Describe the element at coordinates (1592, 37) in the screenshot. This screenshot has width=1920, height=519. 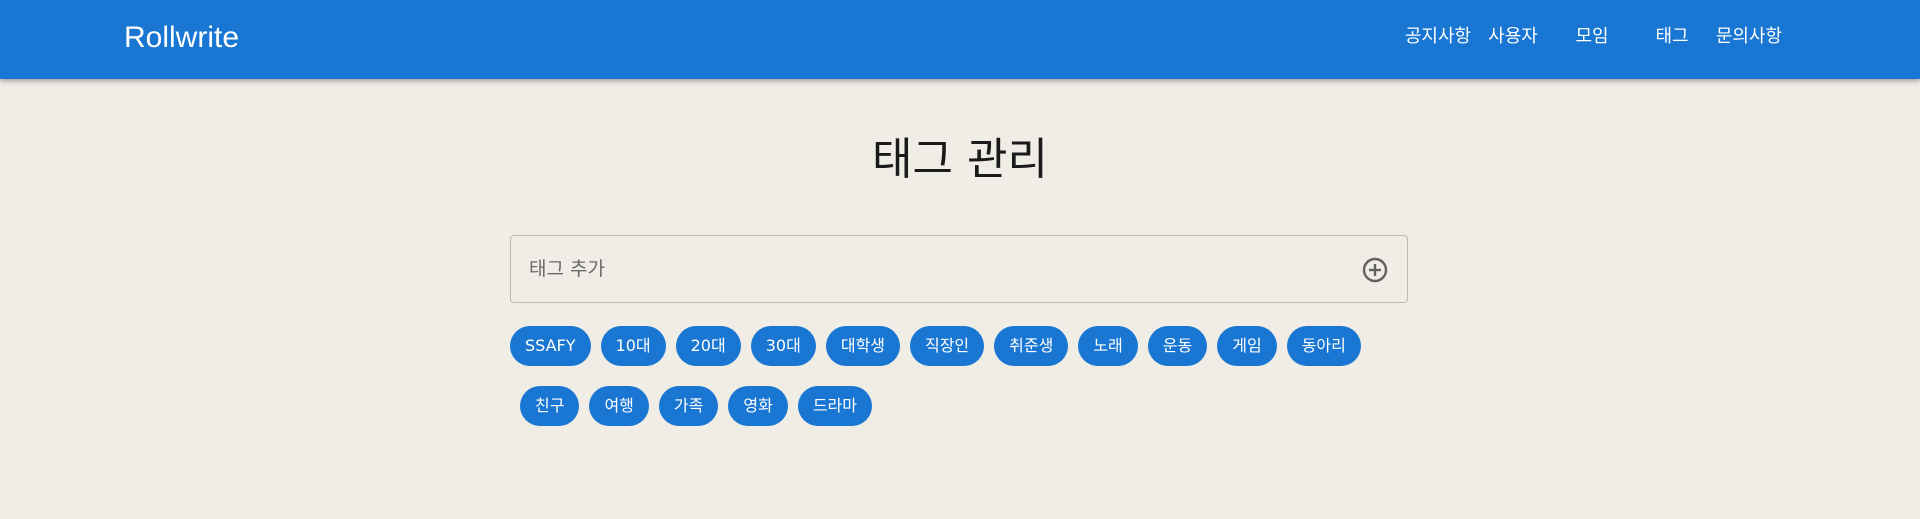
I see `nav-link-groups: 모임` at that location.